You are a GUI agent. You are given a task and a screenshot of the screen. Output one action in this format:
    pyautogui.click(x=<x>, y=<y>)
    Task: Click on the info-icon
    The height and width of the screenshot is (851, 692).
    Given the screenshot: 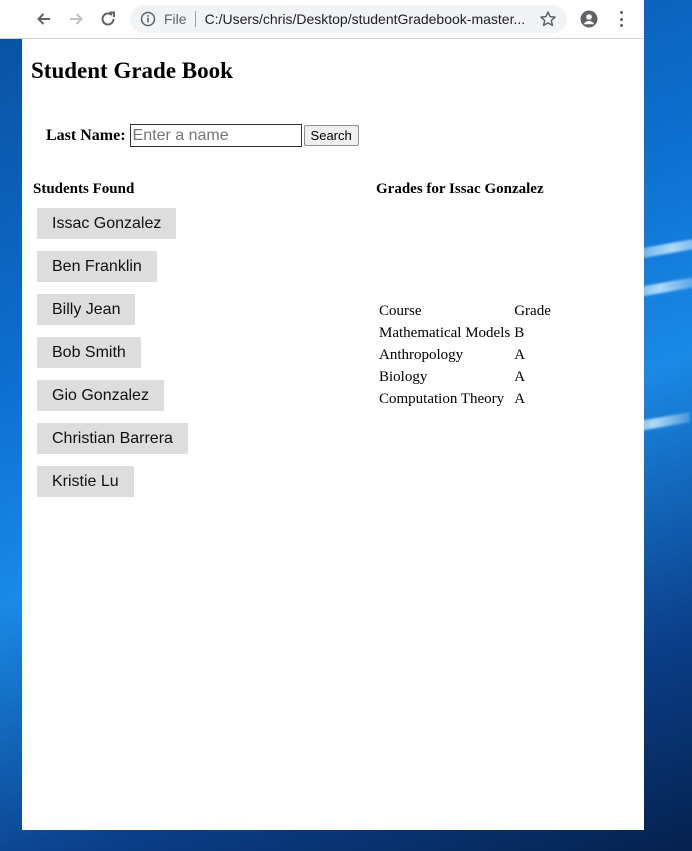 What is the action you would take?
    pyautogui.click(x=148, y=19)
    